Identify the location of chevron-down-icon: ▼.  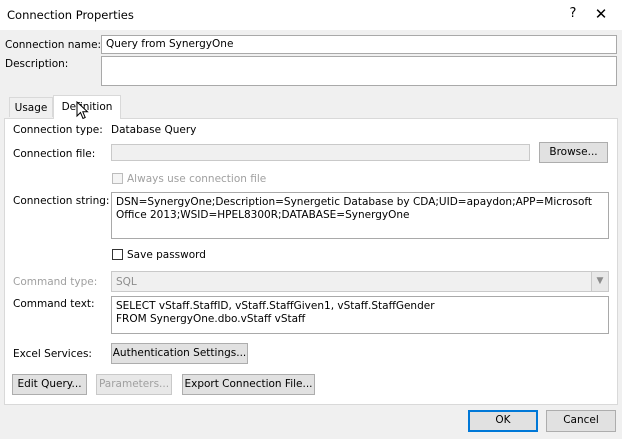
(599, 281).